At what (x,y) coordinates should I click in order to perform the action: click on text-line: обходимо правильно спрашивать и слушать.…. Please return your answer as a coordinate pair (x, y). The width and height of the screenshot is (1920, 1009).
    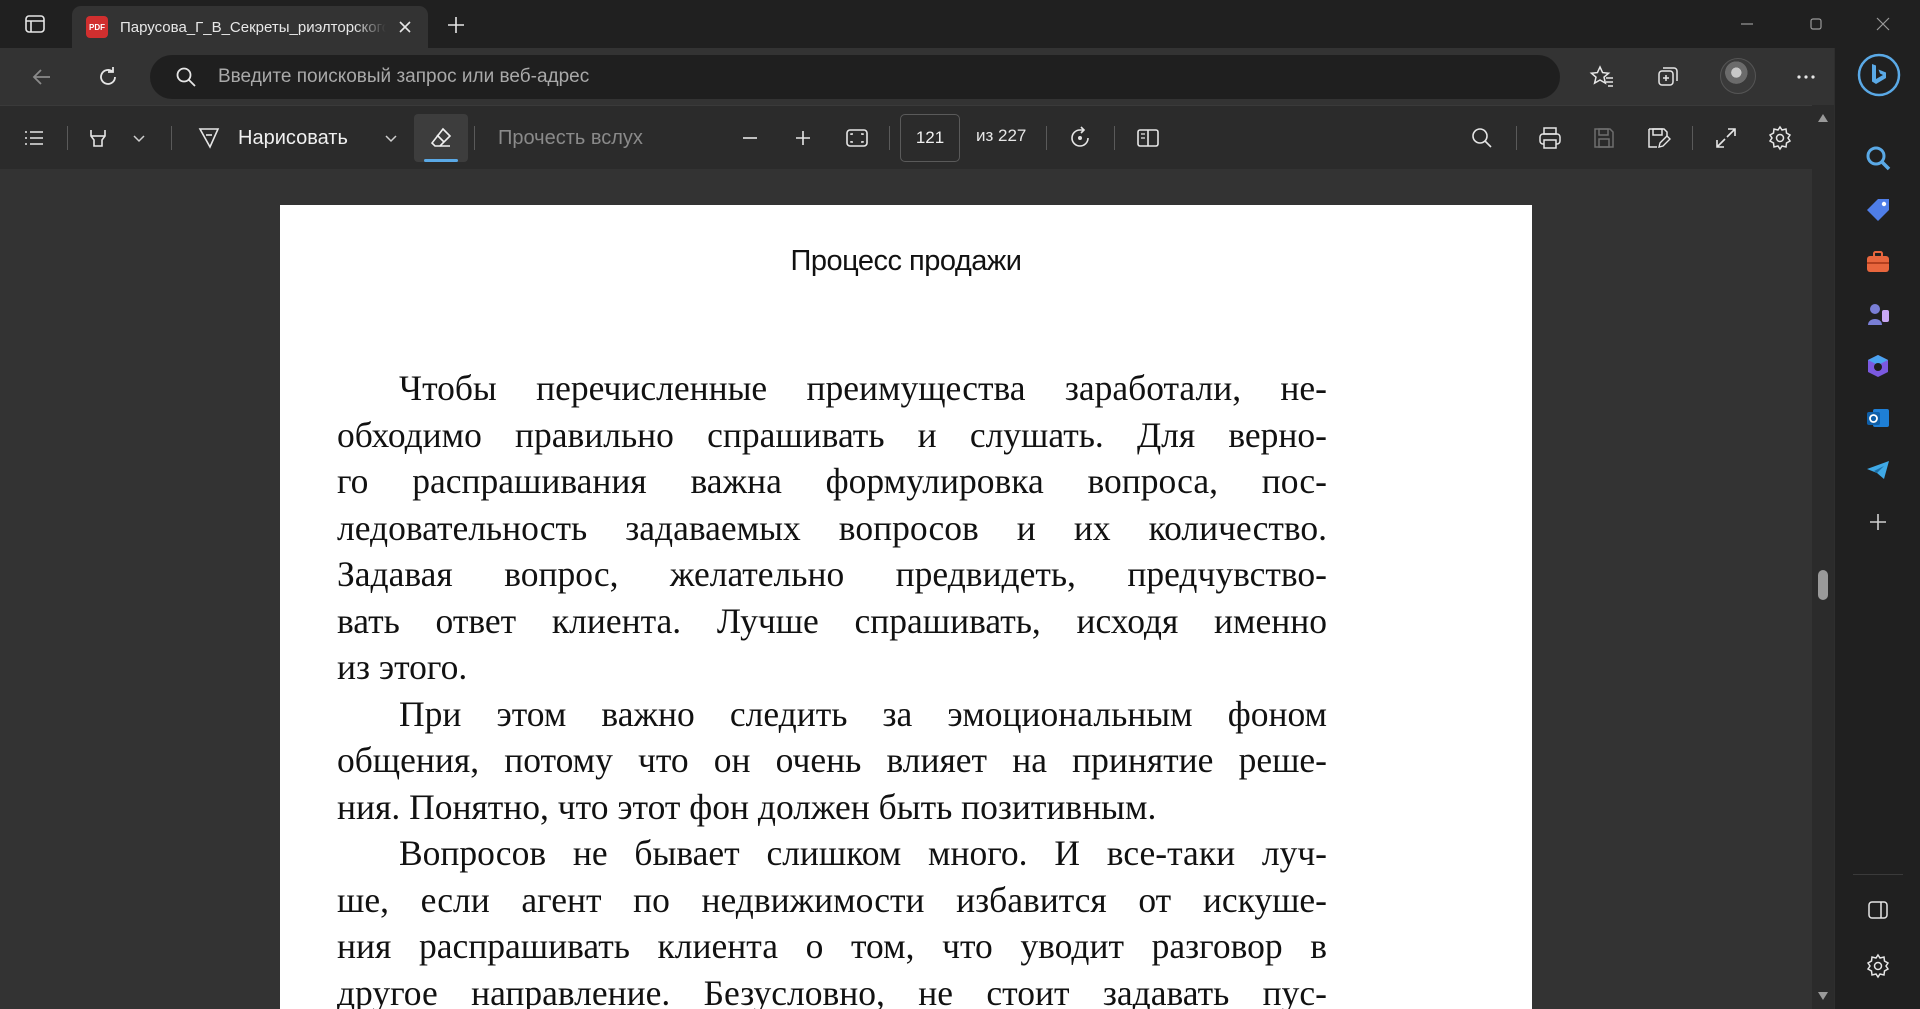
    Looking at the image, I should click on (832, 434).